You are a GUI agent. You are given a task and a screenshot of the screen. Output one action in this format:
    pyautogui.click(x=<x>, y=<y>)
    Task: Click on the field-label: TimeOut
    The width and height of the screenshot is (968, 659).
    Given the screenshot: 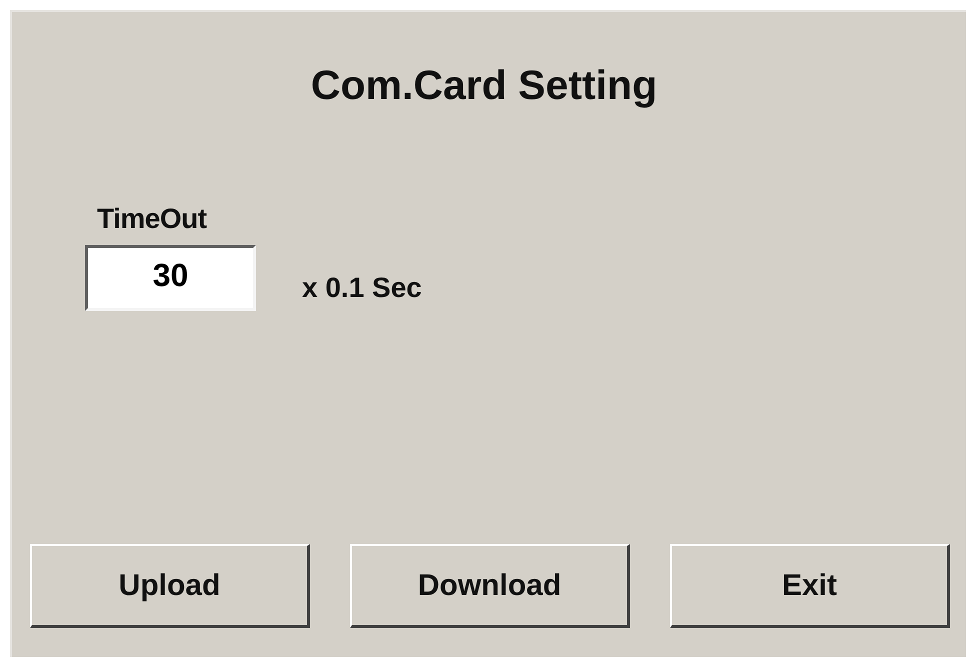 What is the action you would take?
    pyautogui.click(x=152, y=219)
    